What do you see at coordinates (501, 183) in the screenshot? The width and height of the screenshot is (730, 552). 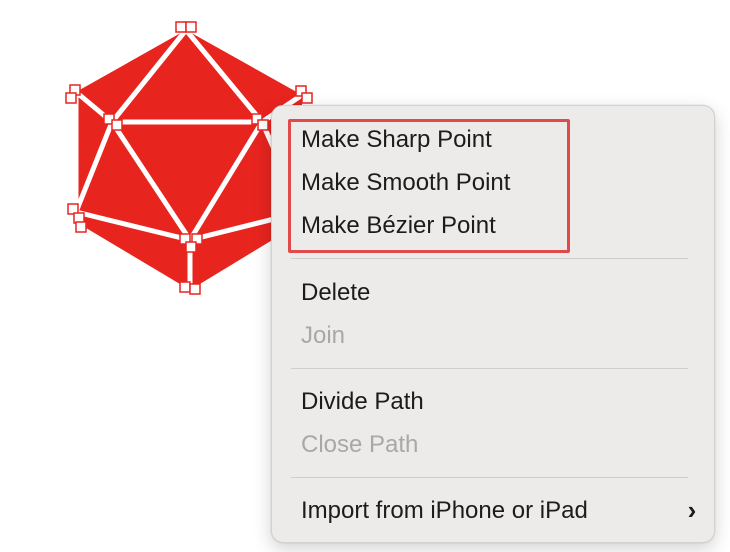 I see `menu-item-make-smooth-point: Make Smooth Point` at bounding box center [501, 183].